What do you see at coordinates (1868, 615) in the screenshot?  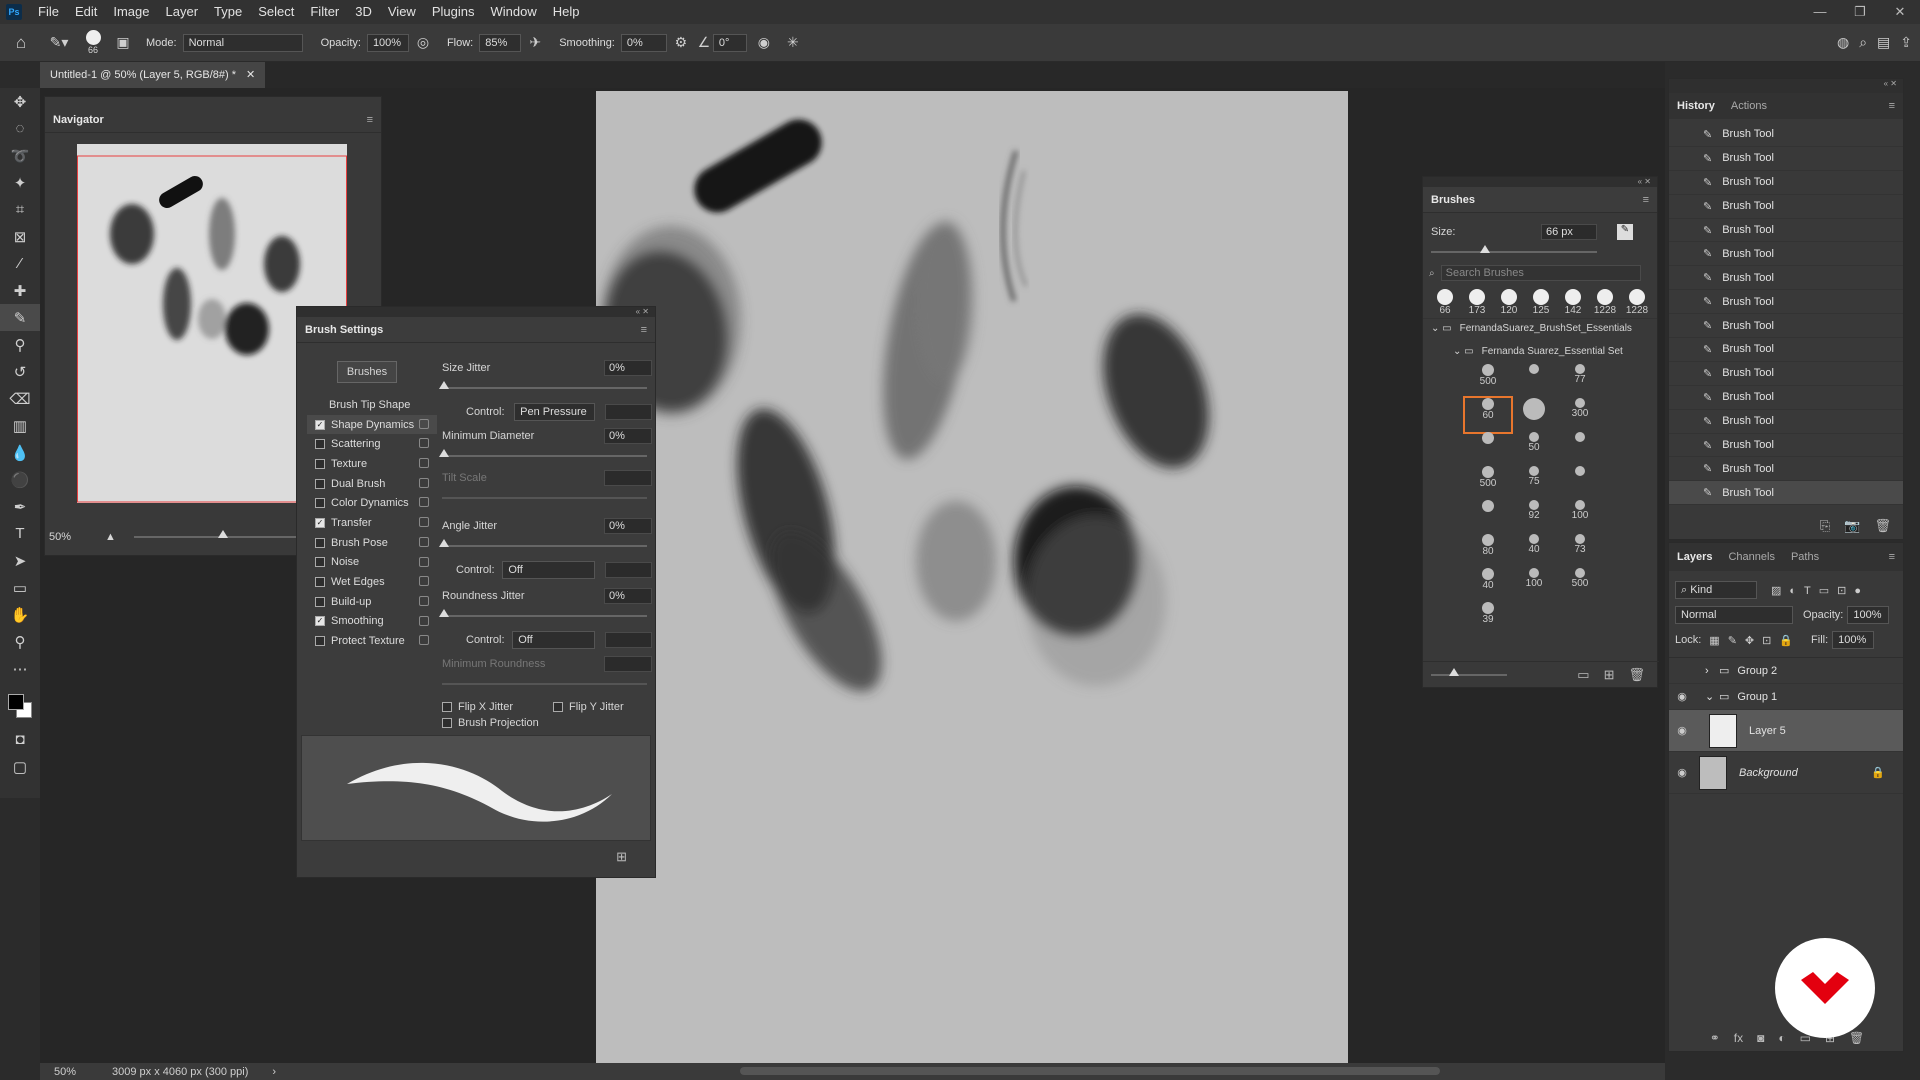 I see `layer-opacity-field: 100%` at bounding box center [1868, 615].